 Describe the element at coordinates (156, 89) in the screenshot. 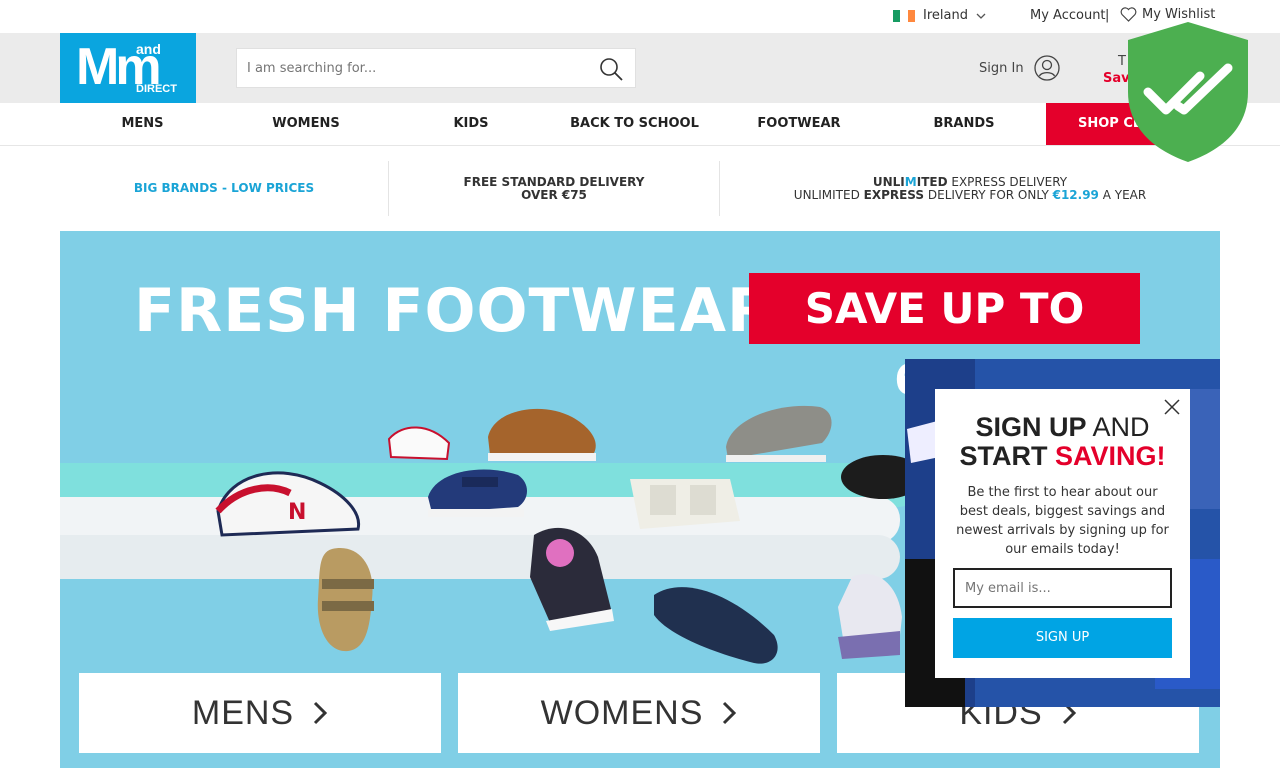

I see `logo-direct: DIRECT` at that location.